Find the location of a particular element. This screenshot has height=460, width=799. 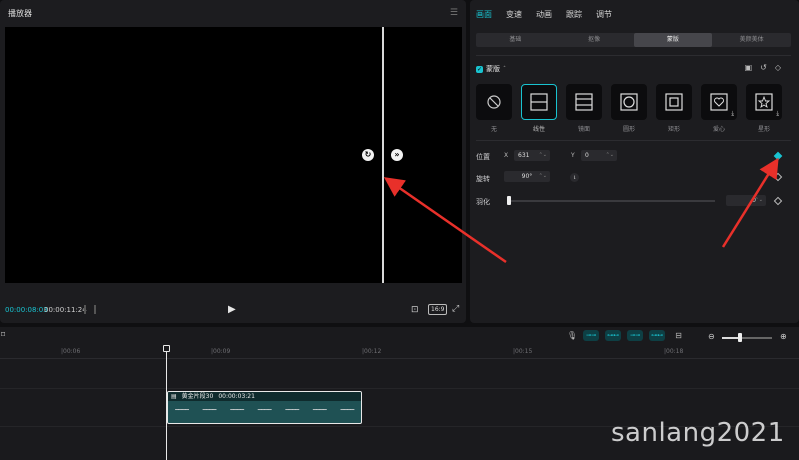

shape-mirror: 镜面 is located at coordinates (584, 108).